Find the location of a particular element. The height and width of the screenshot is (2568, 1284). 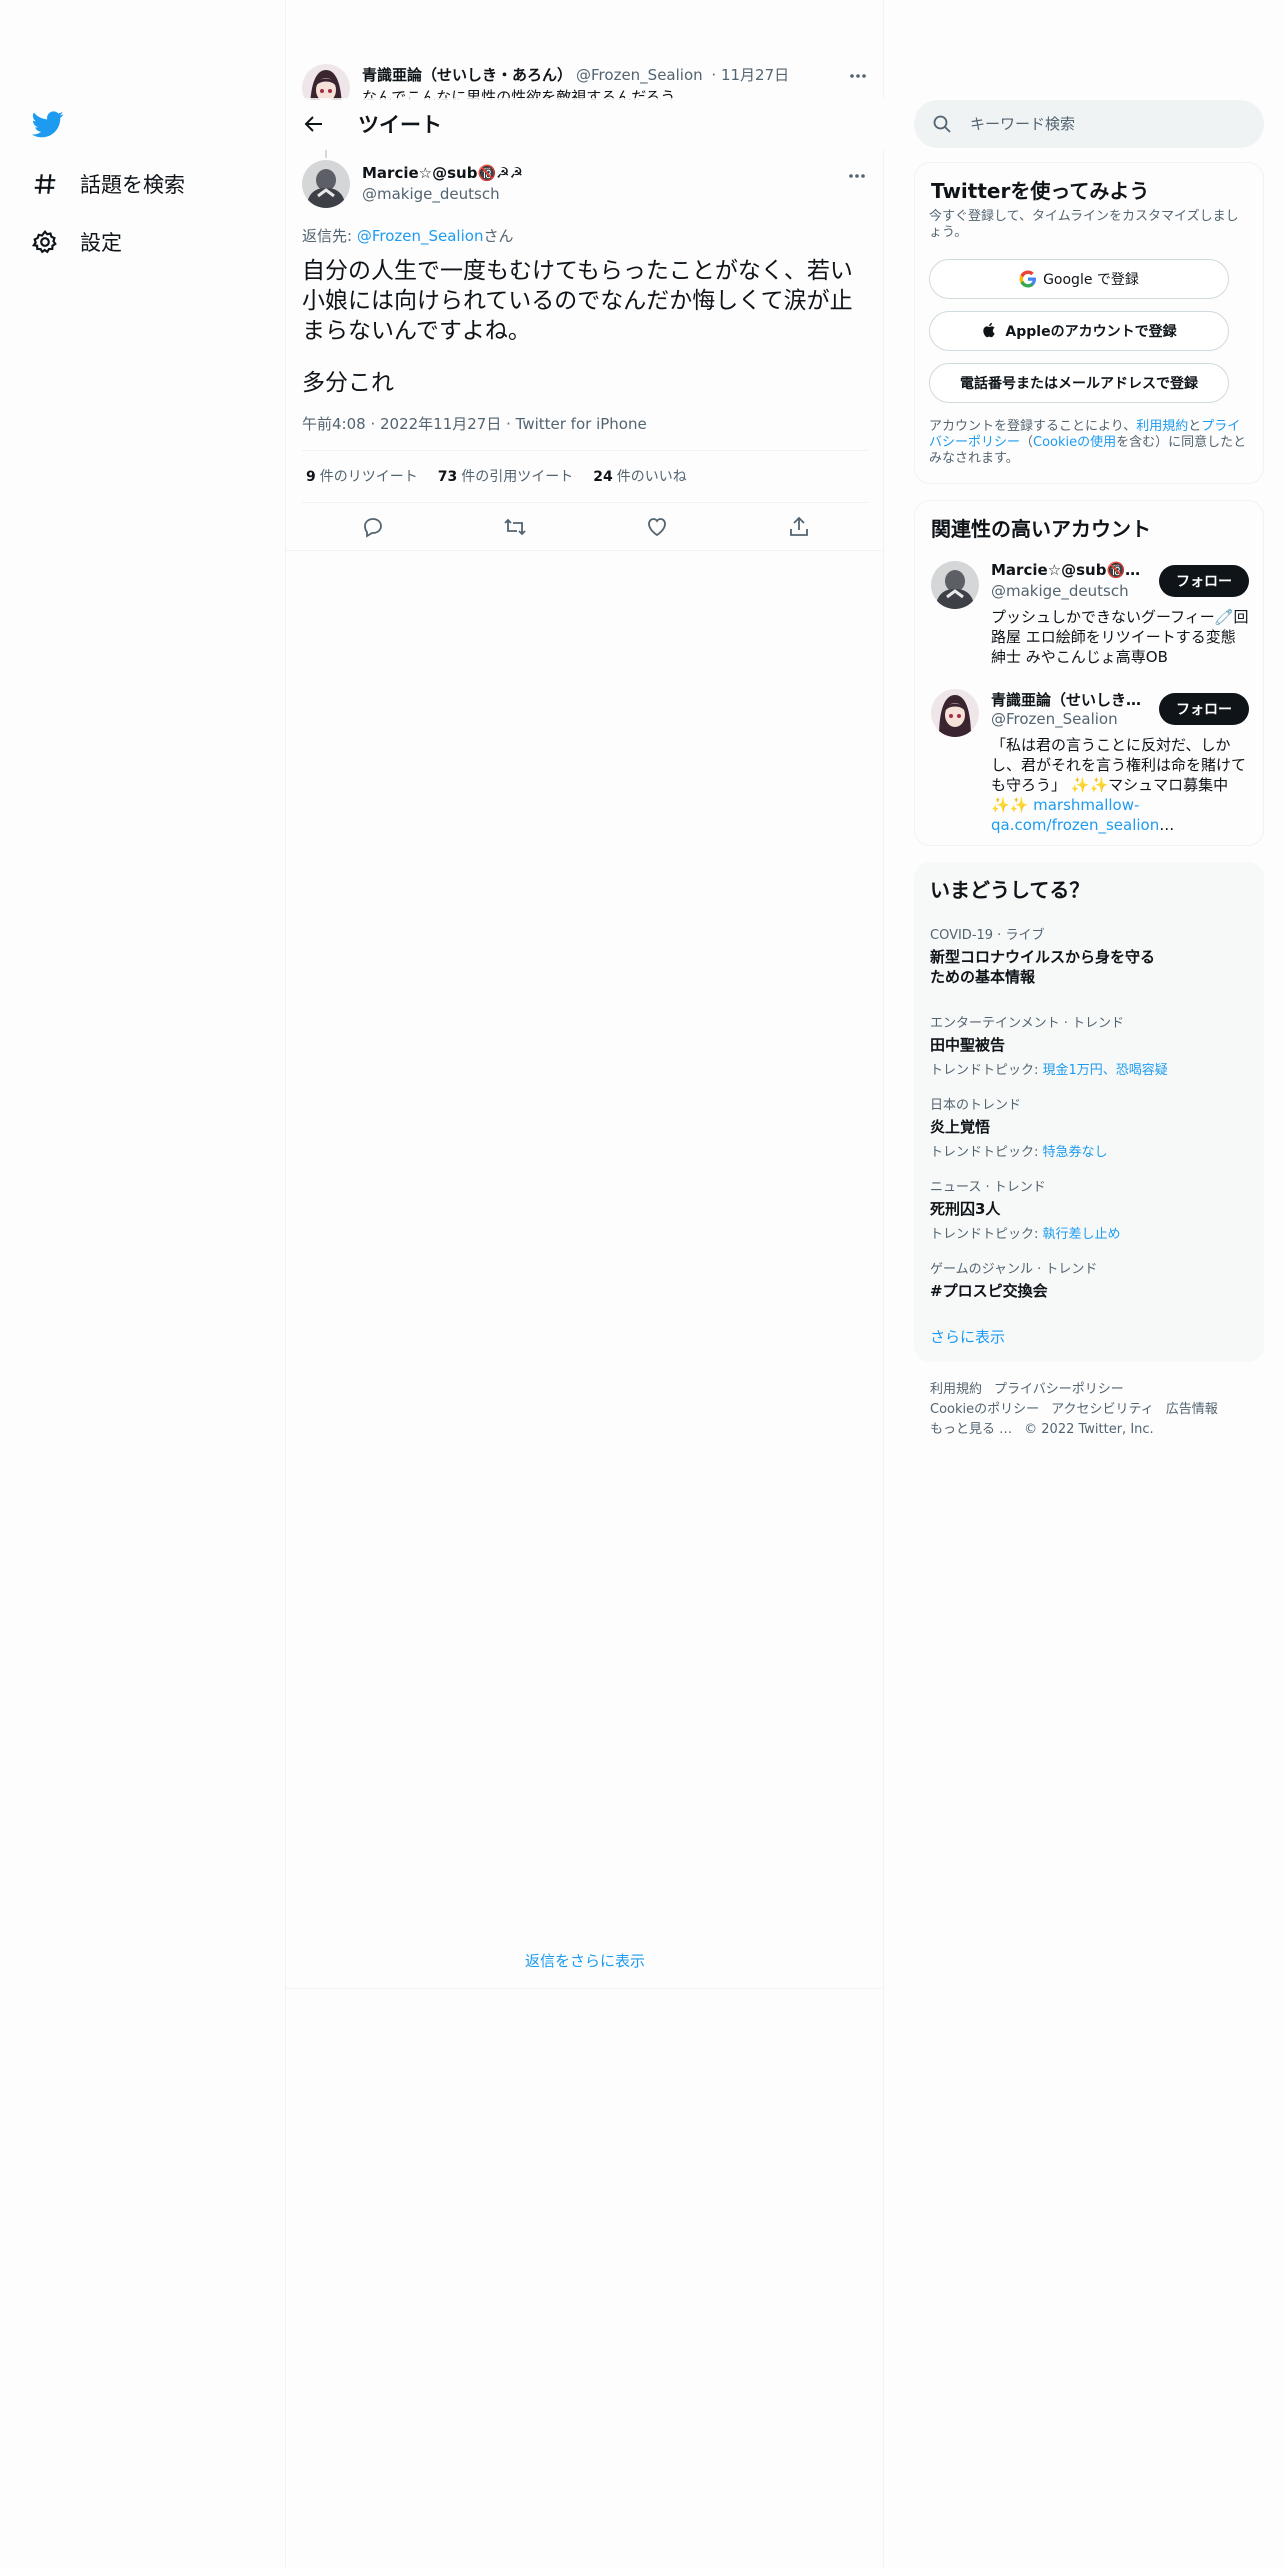

trend-name: 新型コロナウイルスから身を守るための基本情報 is located at coordinates (1043, 967).